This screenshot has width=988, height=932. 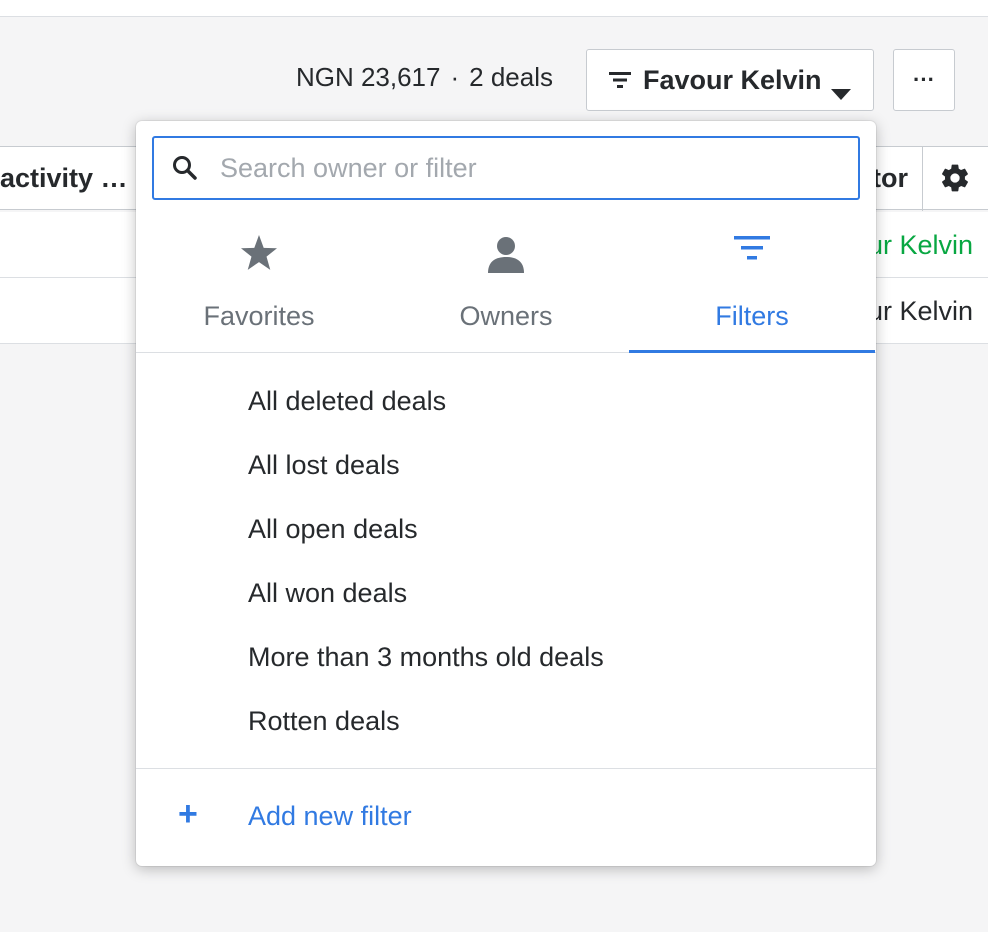 I want to click on search-box, so click(x=506, y=168).